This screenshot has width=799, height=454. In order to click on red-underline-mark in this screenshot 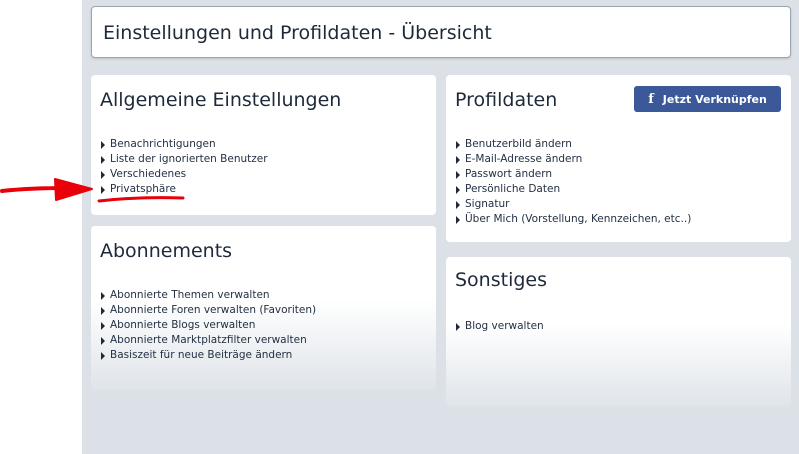, I will do `click(141, 199)`.